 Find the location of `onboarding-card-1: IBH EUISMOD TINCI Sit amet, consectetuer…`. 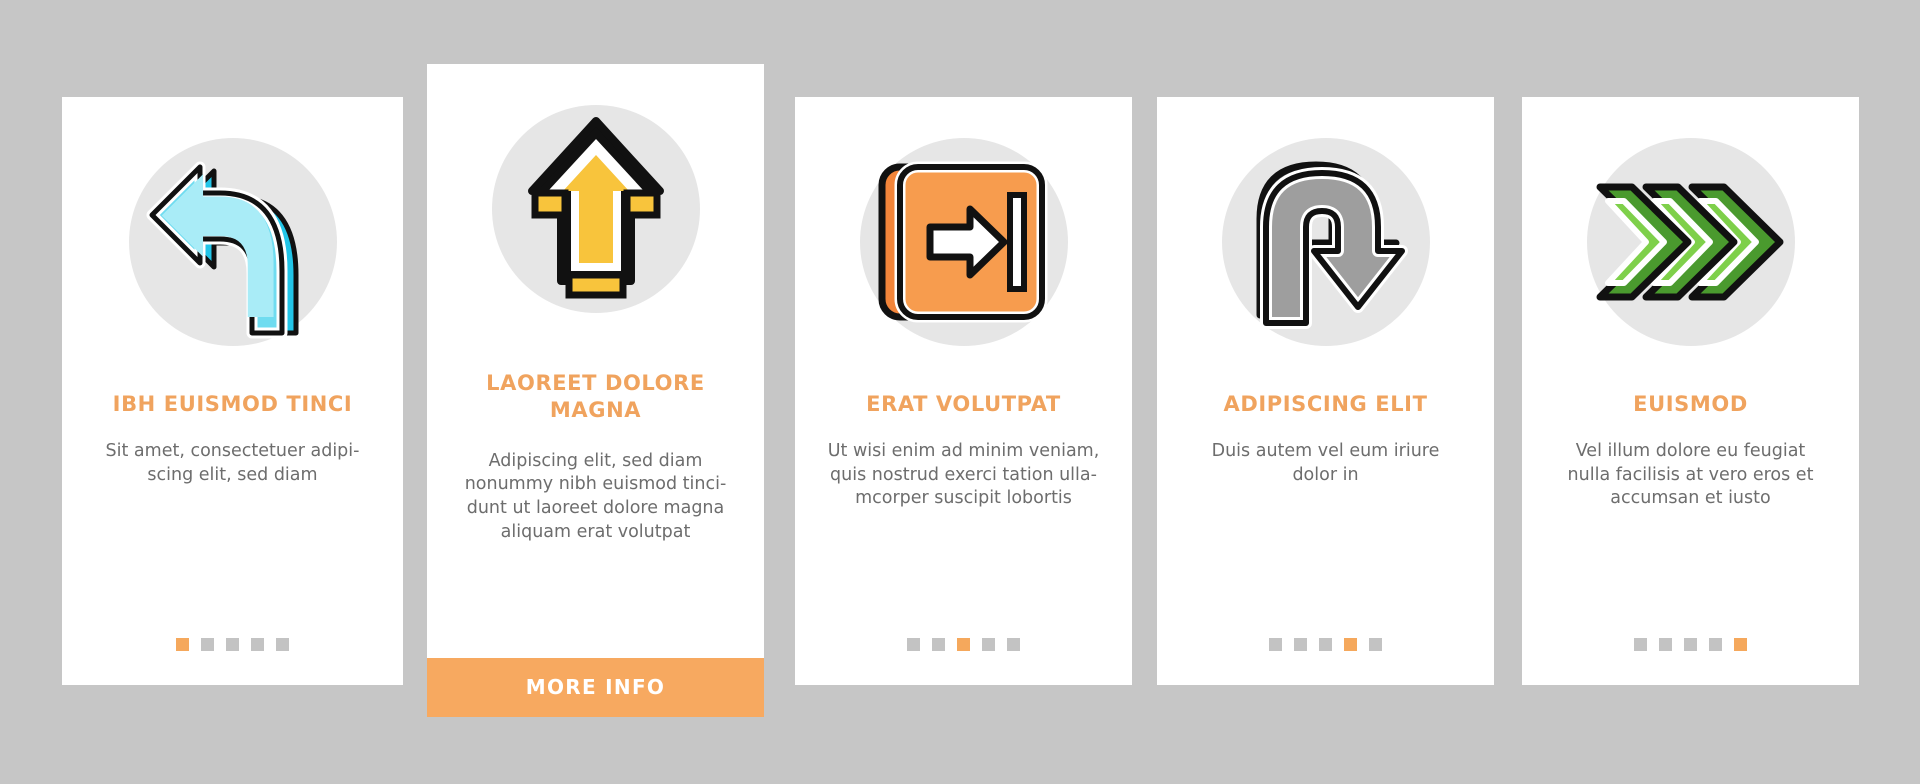

onboarding-card-1: IBH EUISMOD TINCI Sit amet, consectetuer… is located at coordinates (232, 391).